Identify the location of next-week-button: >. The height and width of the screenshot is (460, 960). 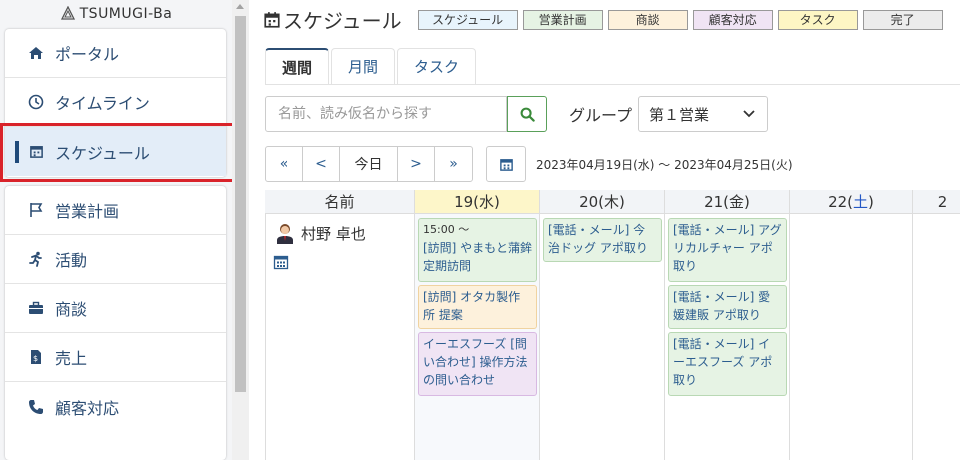
(416, 164).